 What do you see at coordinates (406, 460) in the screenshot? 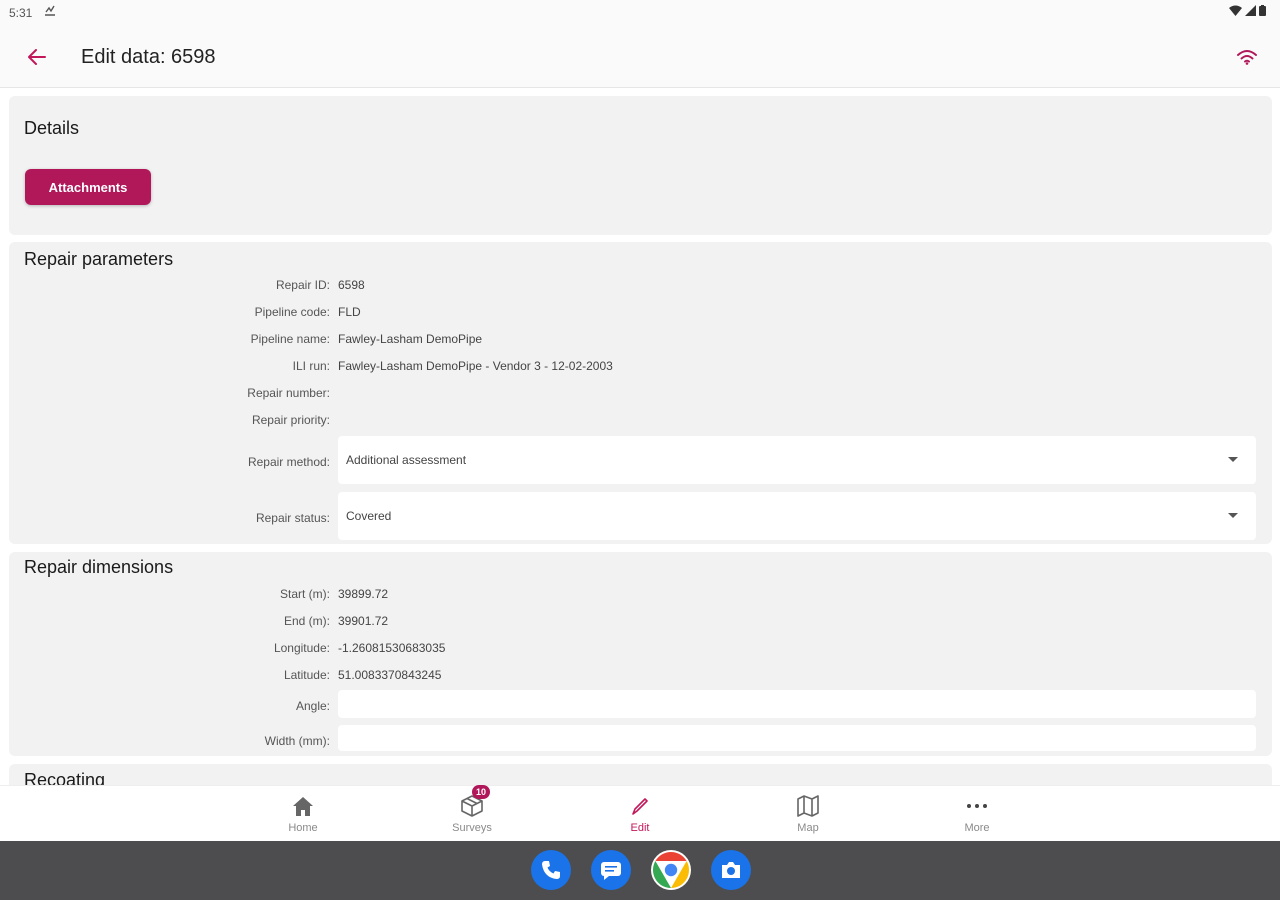
I see `repair-method-value: Additional assessment` at bounding box center [406, 460].